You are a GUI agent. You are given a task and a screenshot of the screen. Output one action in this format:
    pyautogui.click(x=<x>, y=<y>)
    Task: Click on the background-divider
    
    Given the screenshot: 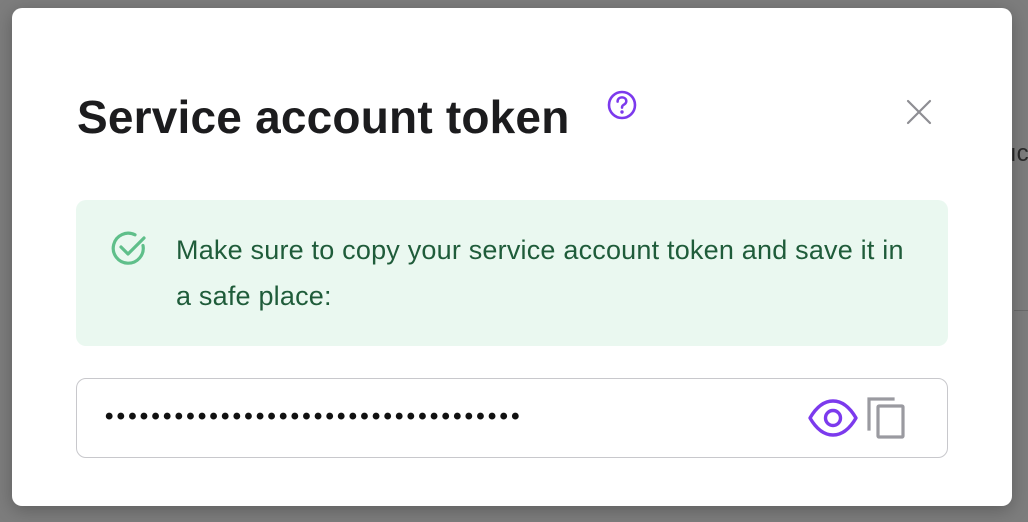 What is the action you would take?
    pyautogui.click(x=1021, y=310)
    